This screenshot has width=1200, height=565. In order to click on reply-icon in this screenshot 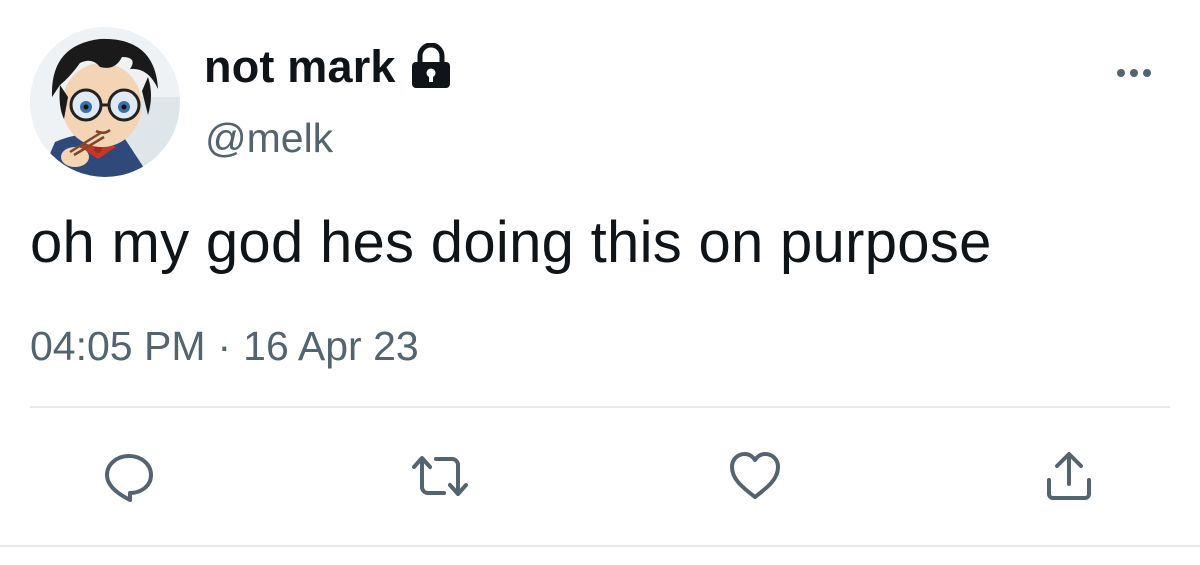, I will do `click(129, 476)`.